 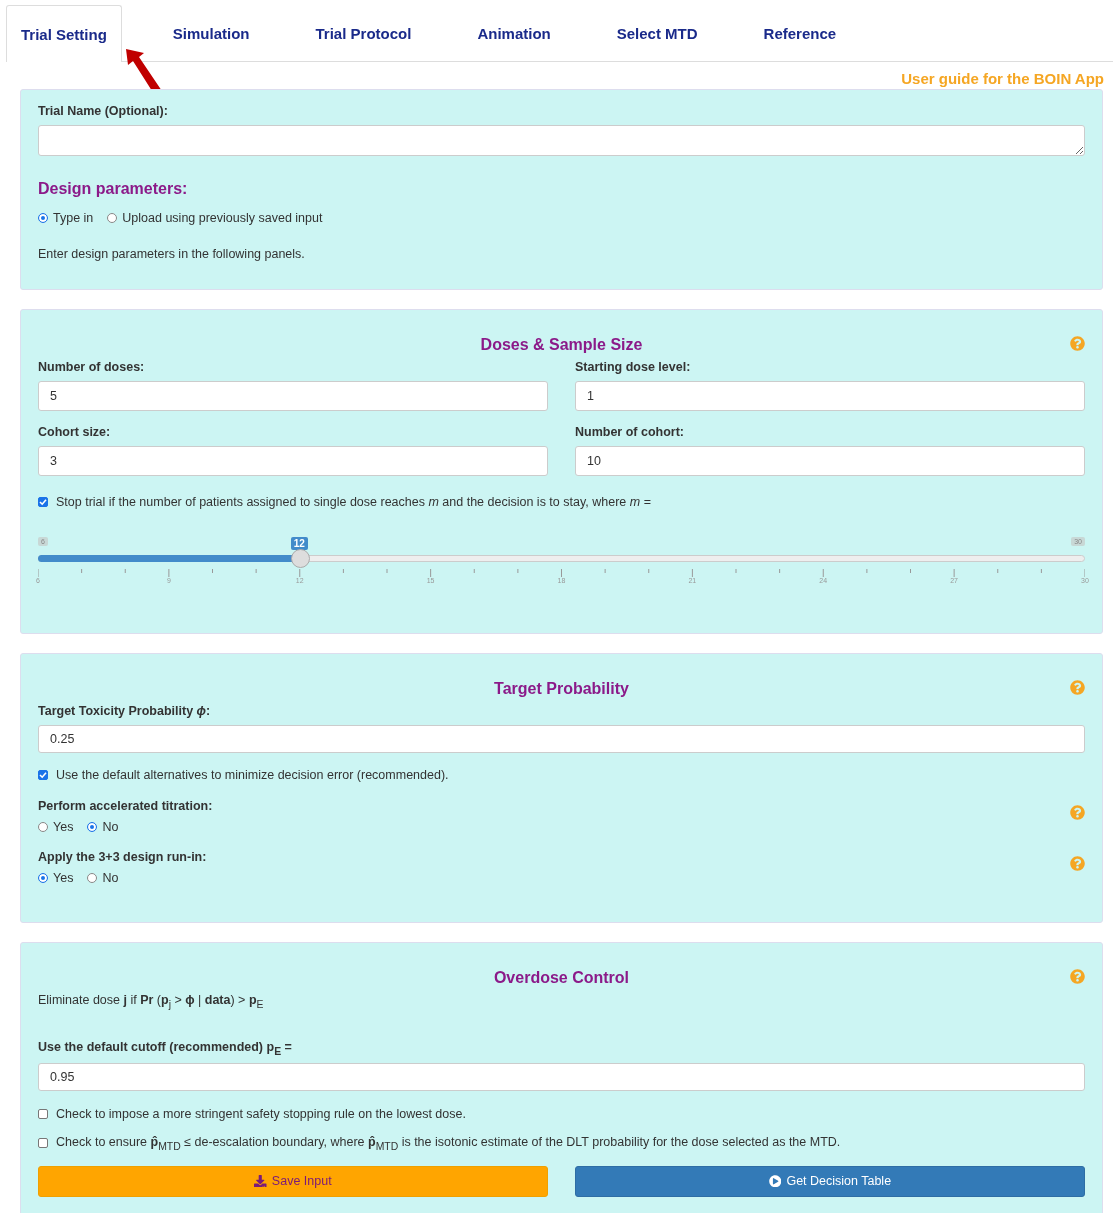 I want to click on trial-name-field, so click(x=561, y=140).